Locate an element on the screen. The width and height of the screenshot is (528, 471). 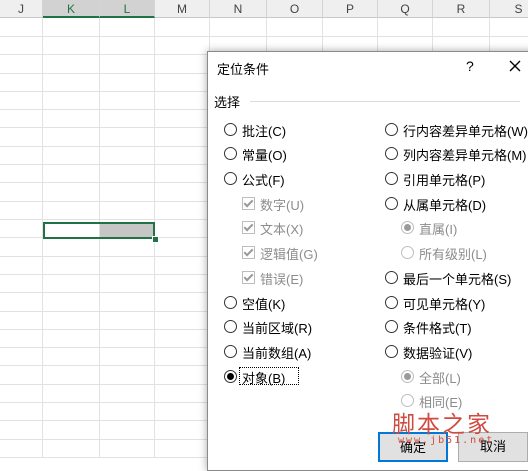
column-header-o: O is located at coordinates (295, 9).